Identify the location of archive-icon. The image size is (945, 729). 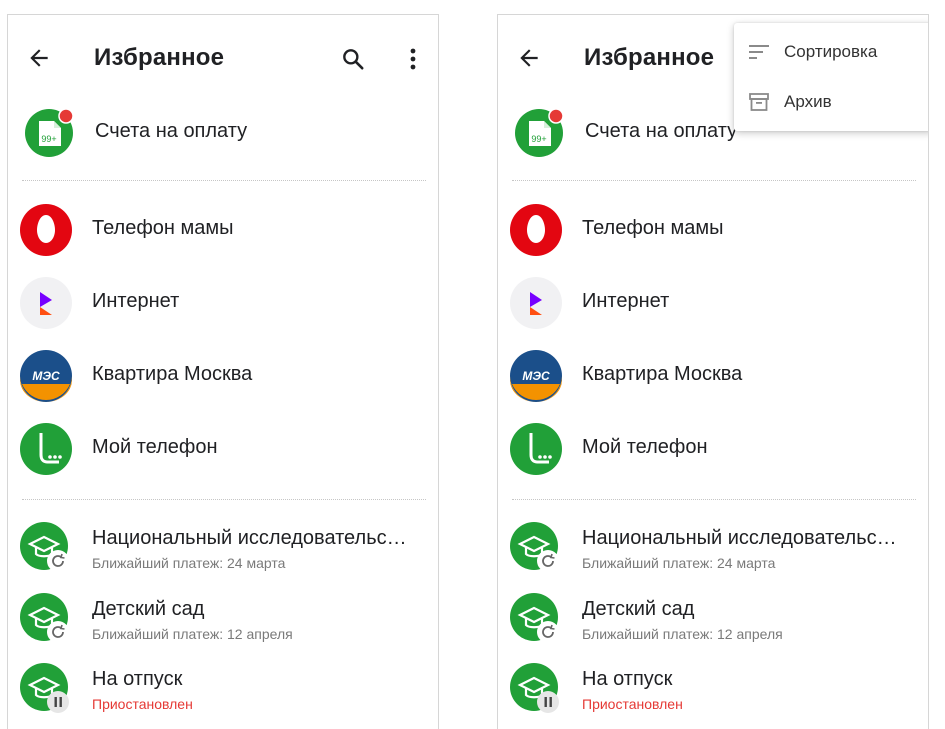
(759, 102).